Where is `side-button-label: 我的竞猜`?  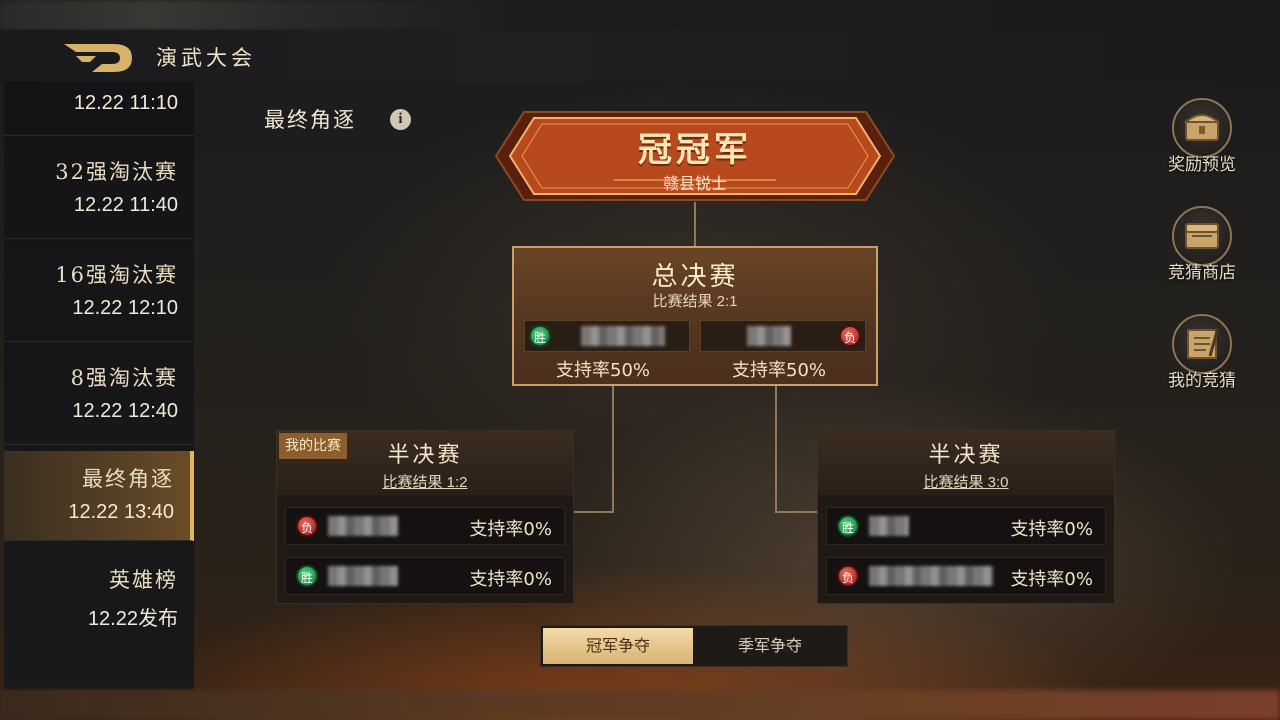
side-button-label: 我的竞猜 is located at coordinates (1202, 381).